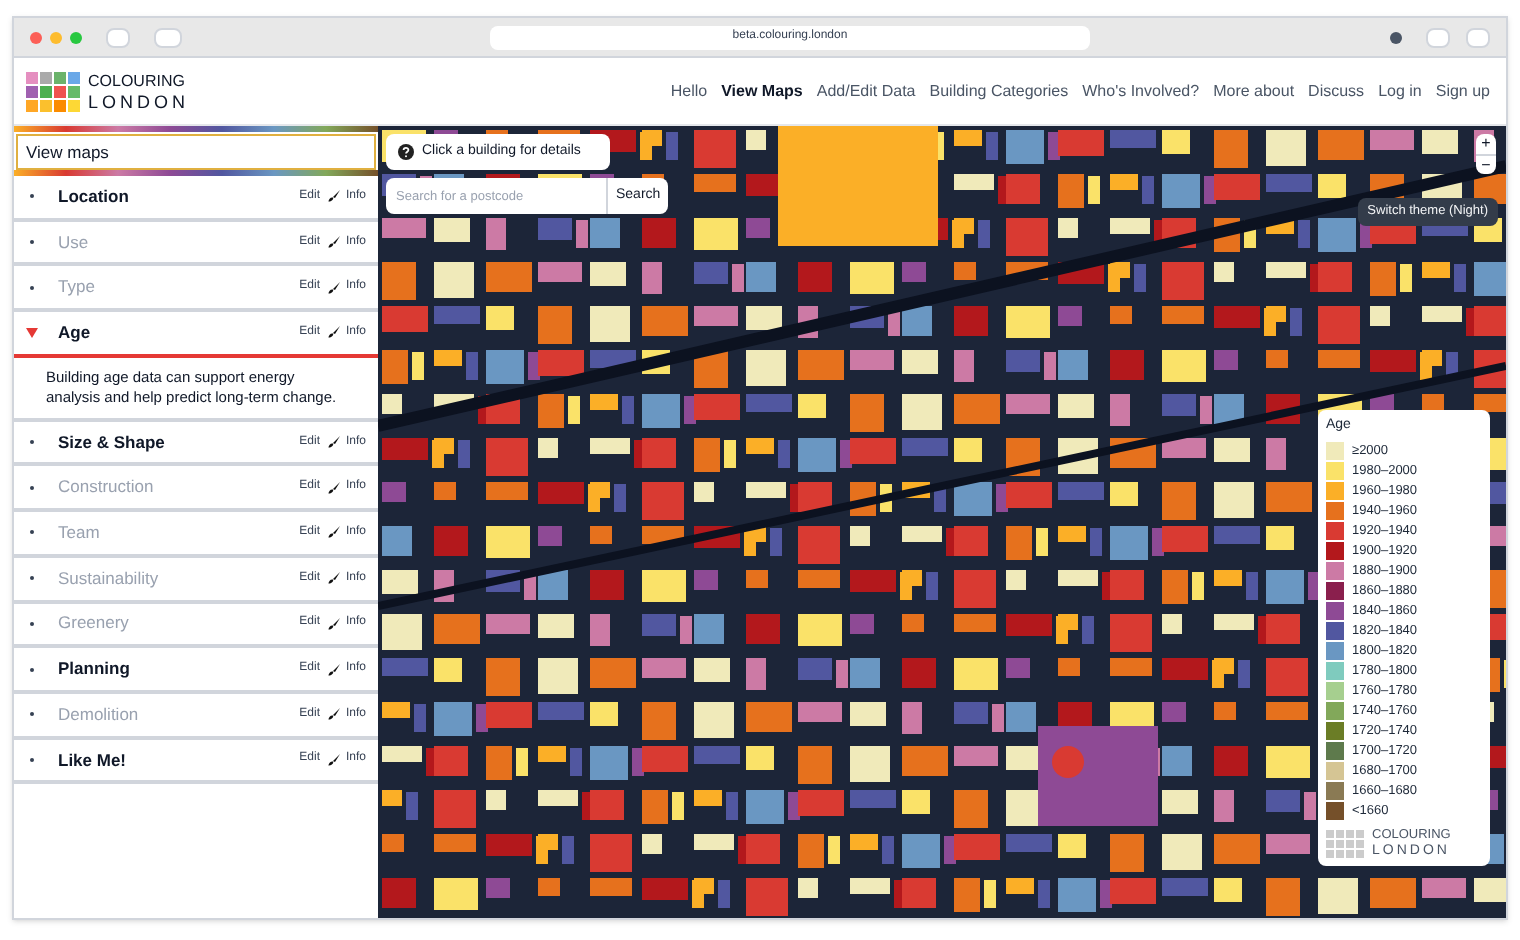  What do you see at coordinates (1141, 91) in the screenshot?
I see `nav-link: Who's Involved?` at bounding box center [1141, 91].